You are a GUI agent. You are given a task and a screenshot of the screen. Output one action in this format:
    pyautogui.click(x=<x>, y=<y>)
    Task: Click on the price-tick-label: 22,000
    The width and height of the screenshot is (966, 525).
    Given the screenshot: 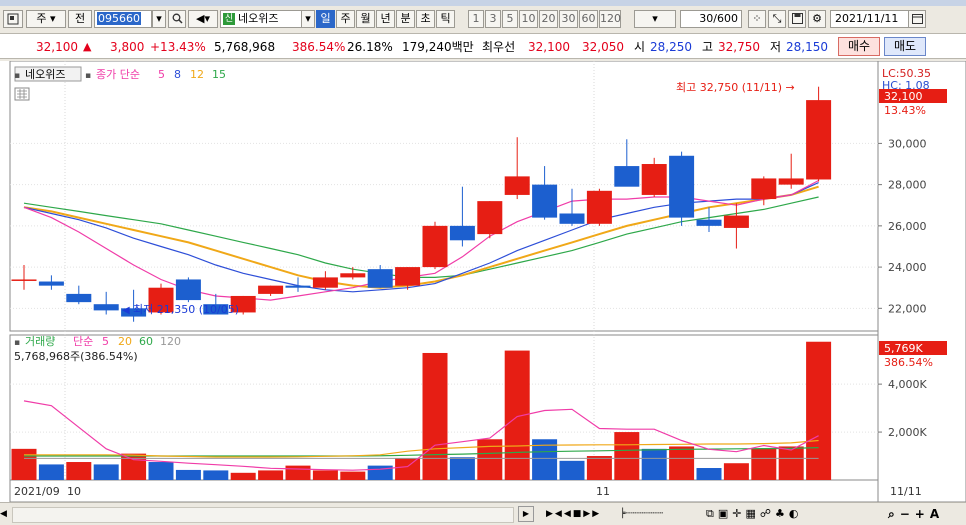 What is the action you would take?
    pyautogui.click(x=907, y=308)
    